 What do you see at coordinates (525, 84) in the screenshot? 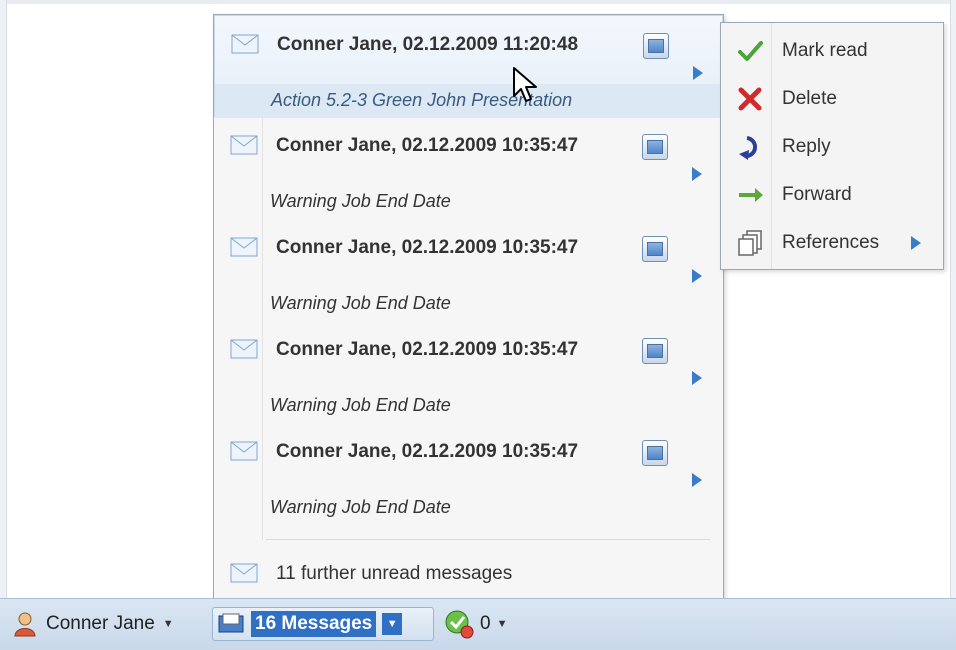
I see `mouse-cursor-icon` at bounding box center [525, 84].